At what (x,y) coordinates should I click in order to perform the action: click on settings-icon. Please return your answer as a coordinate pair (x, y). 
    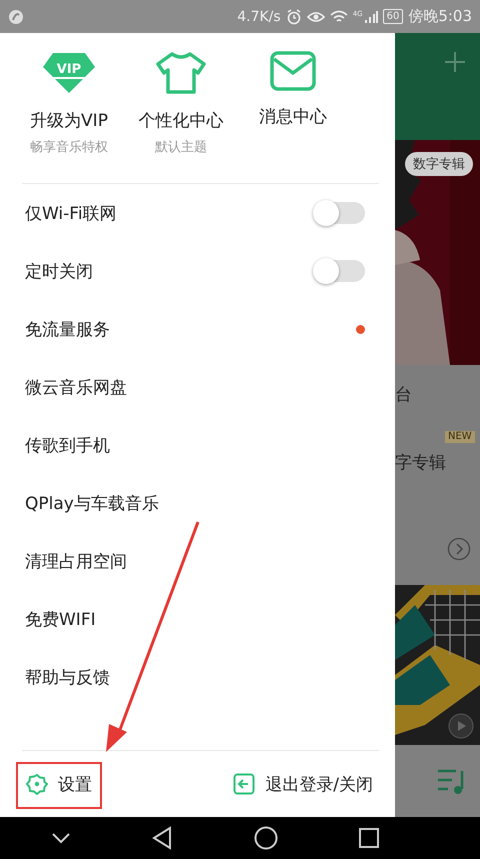
    Looking at the image, I should click on (37, 784).